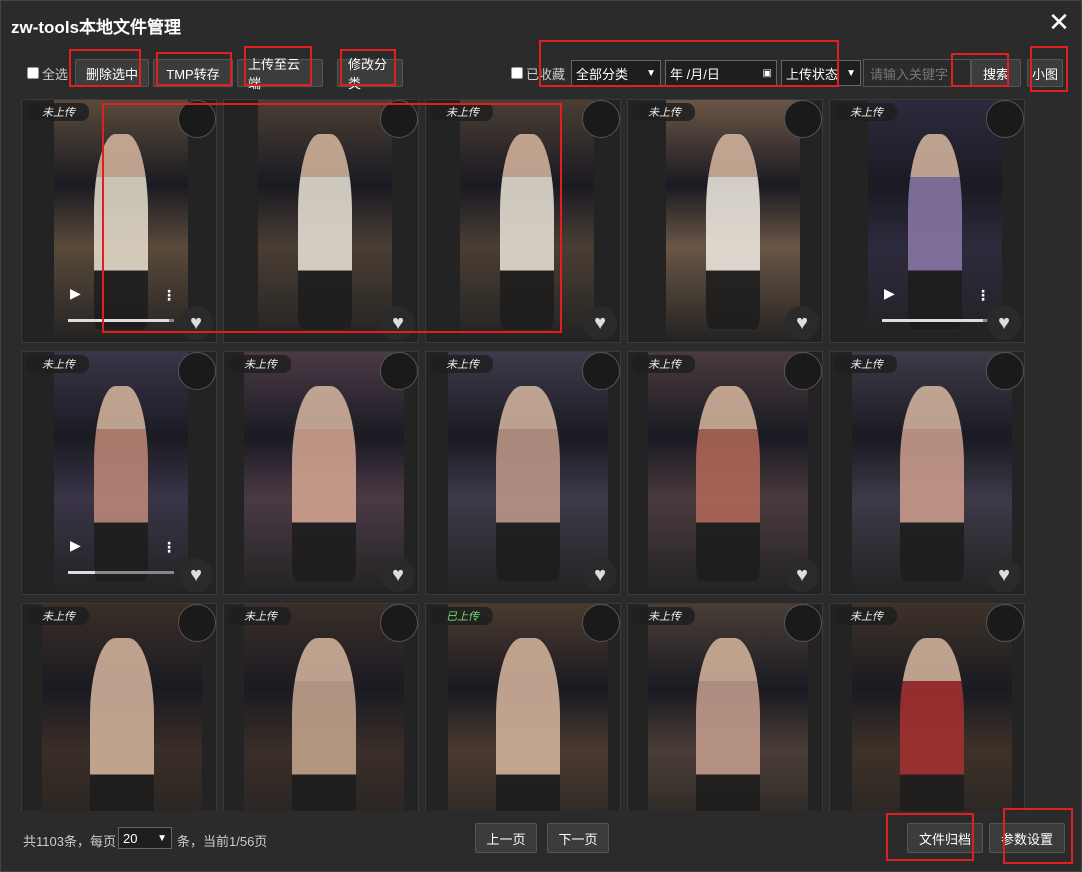 This screenshot has height=872, width=1082. I want to click on delete-selected-button: 删除选中, so click(112, 73).